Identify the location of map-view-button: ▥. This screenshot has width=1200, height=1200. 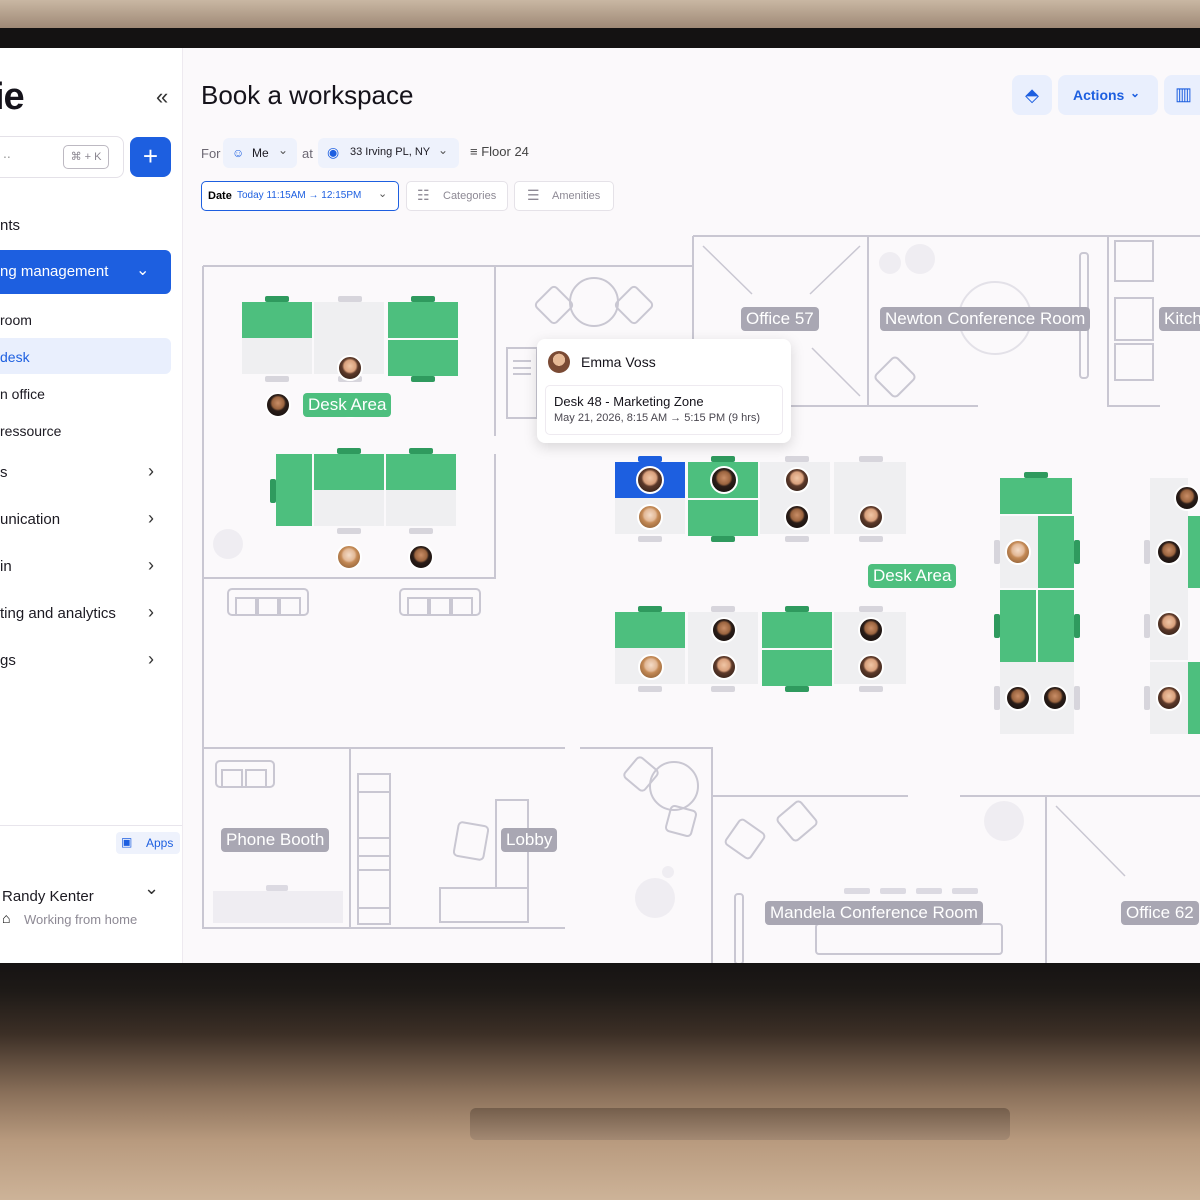
(1182, 95).